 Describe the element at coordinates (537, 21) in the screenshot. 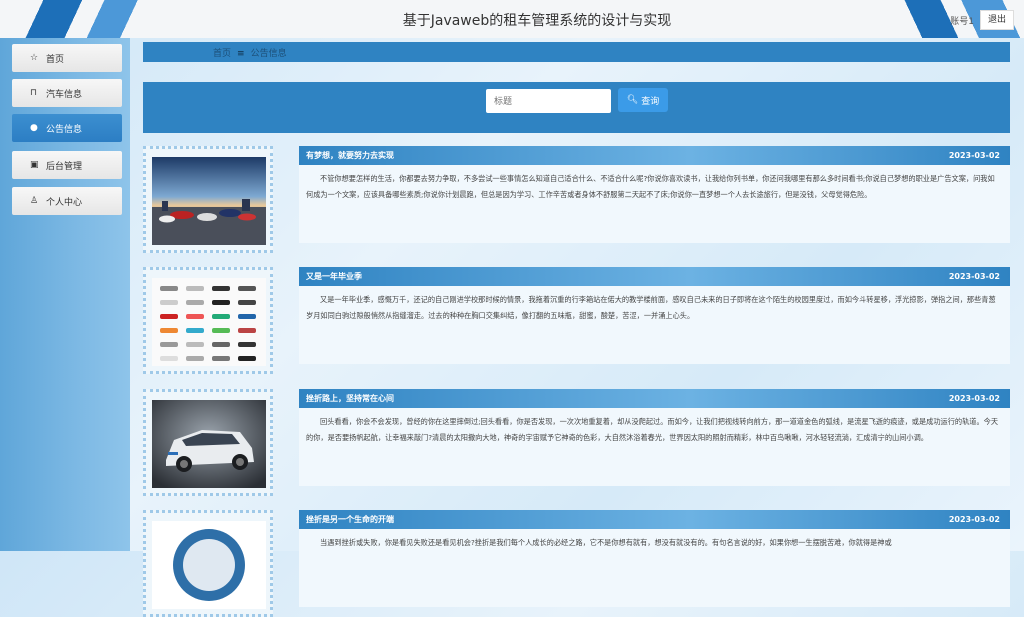

I see `site-title: 基于Javaweb的租车管理系统的设计与实现` at that location.